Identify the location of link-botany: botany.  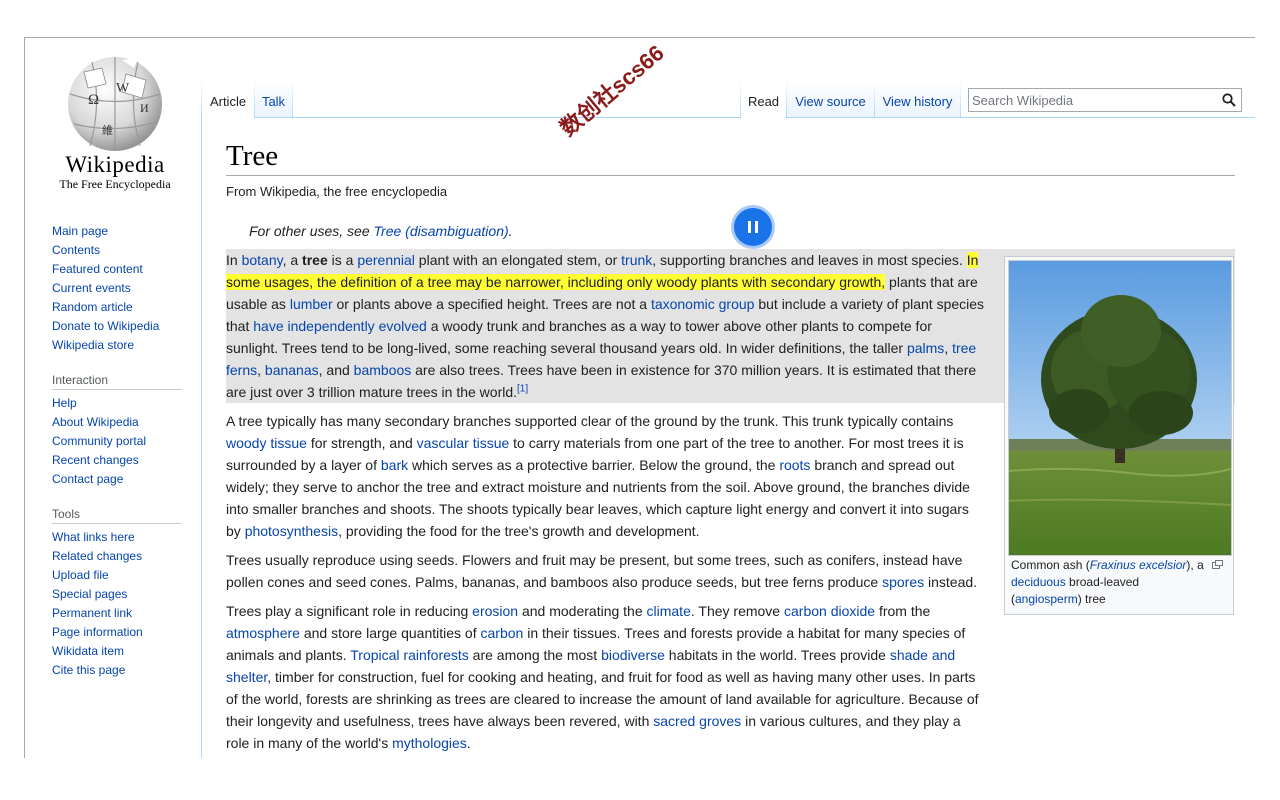
(262, 260).